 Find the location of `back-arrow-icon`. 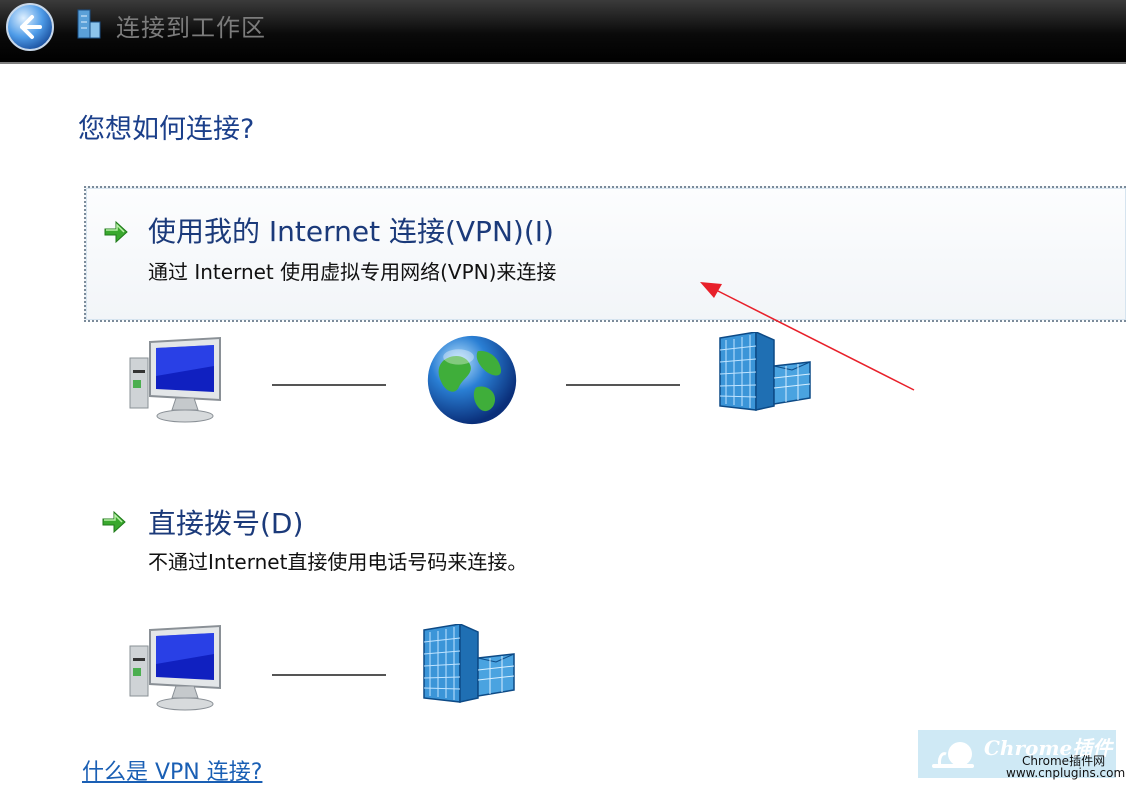

back-arrow-icon is located at coordinates (31, 27).